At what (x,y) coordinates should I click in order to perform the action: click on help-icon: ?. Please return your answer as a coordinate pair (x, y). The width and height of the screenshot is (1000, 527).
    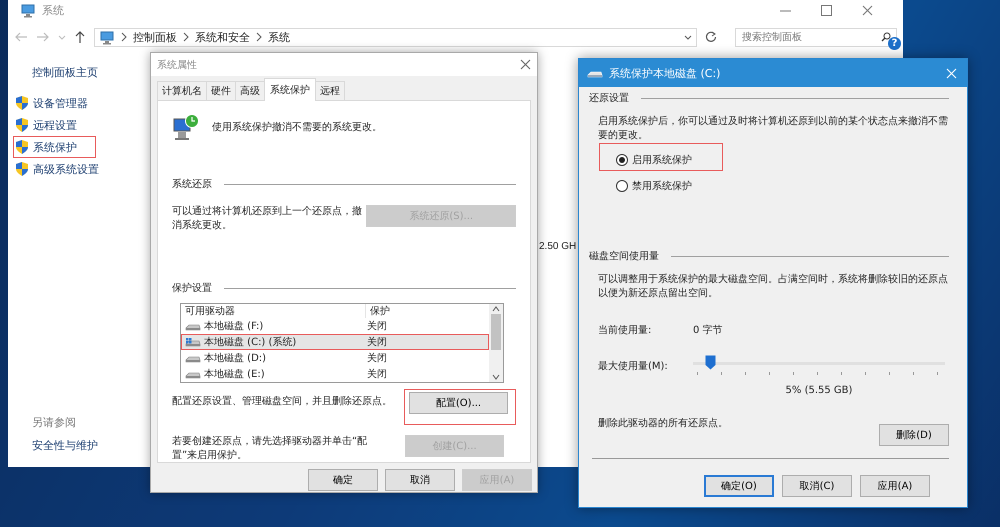
    Looking at the image, I should click on (894, 43).